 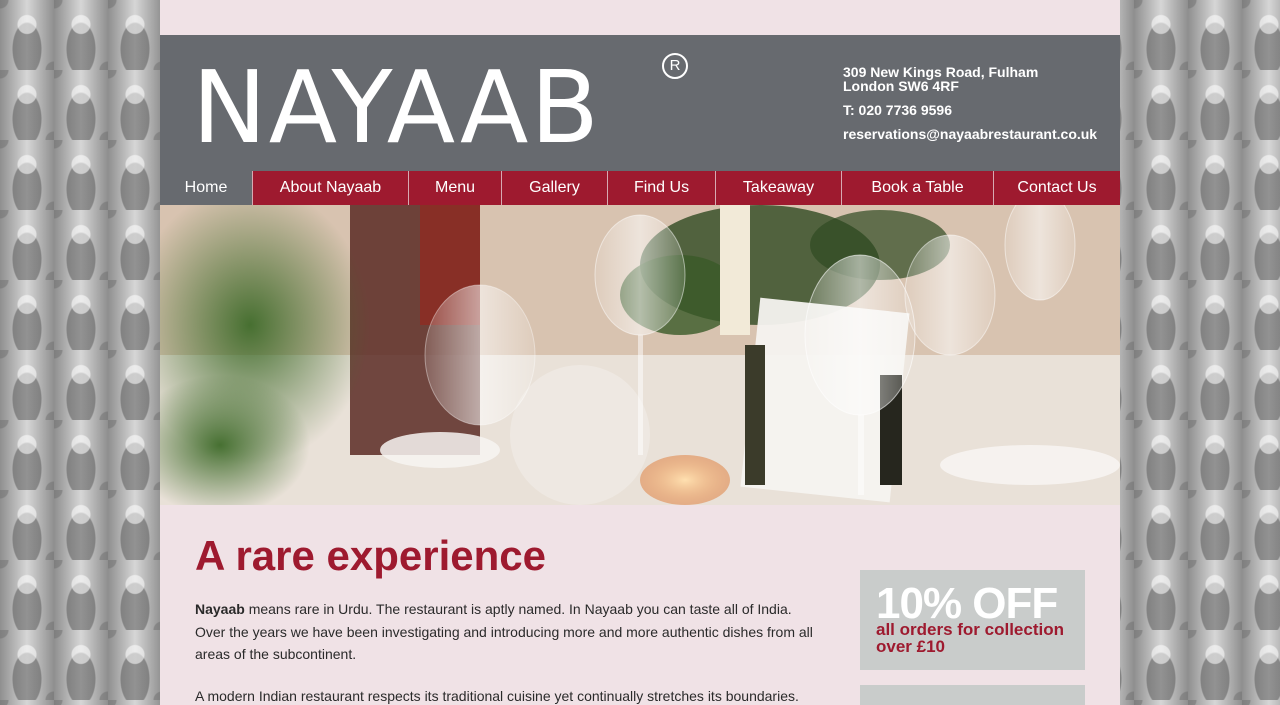 What do you see at coordinates (917, 188) in the screenshot?
I see `nav-book-a-table: Book a Table` at bounding box center [917, 188].